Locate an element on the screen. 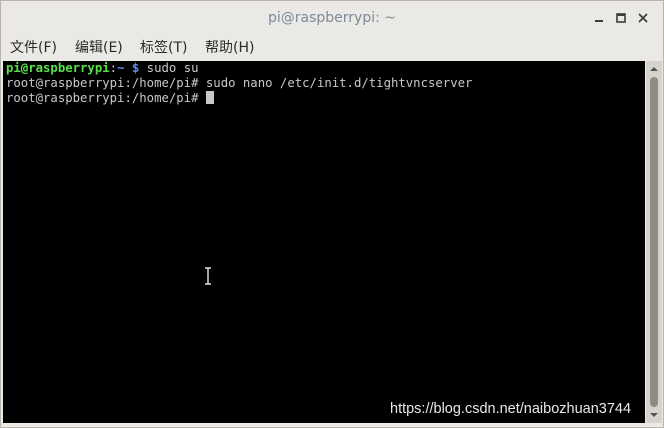  vertical-scrollbar is located at coordinates (654, 242).